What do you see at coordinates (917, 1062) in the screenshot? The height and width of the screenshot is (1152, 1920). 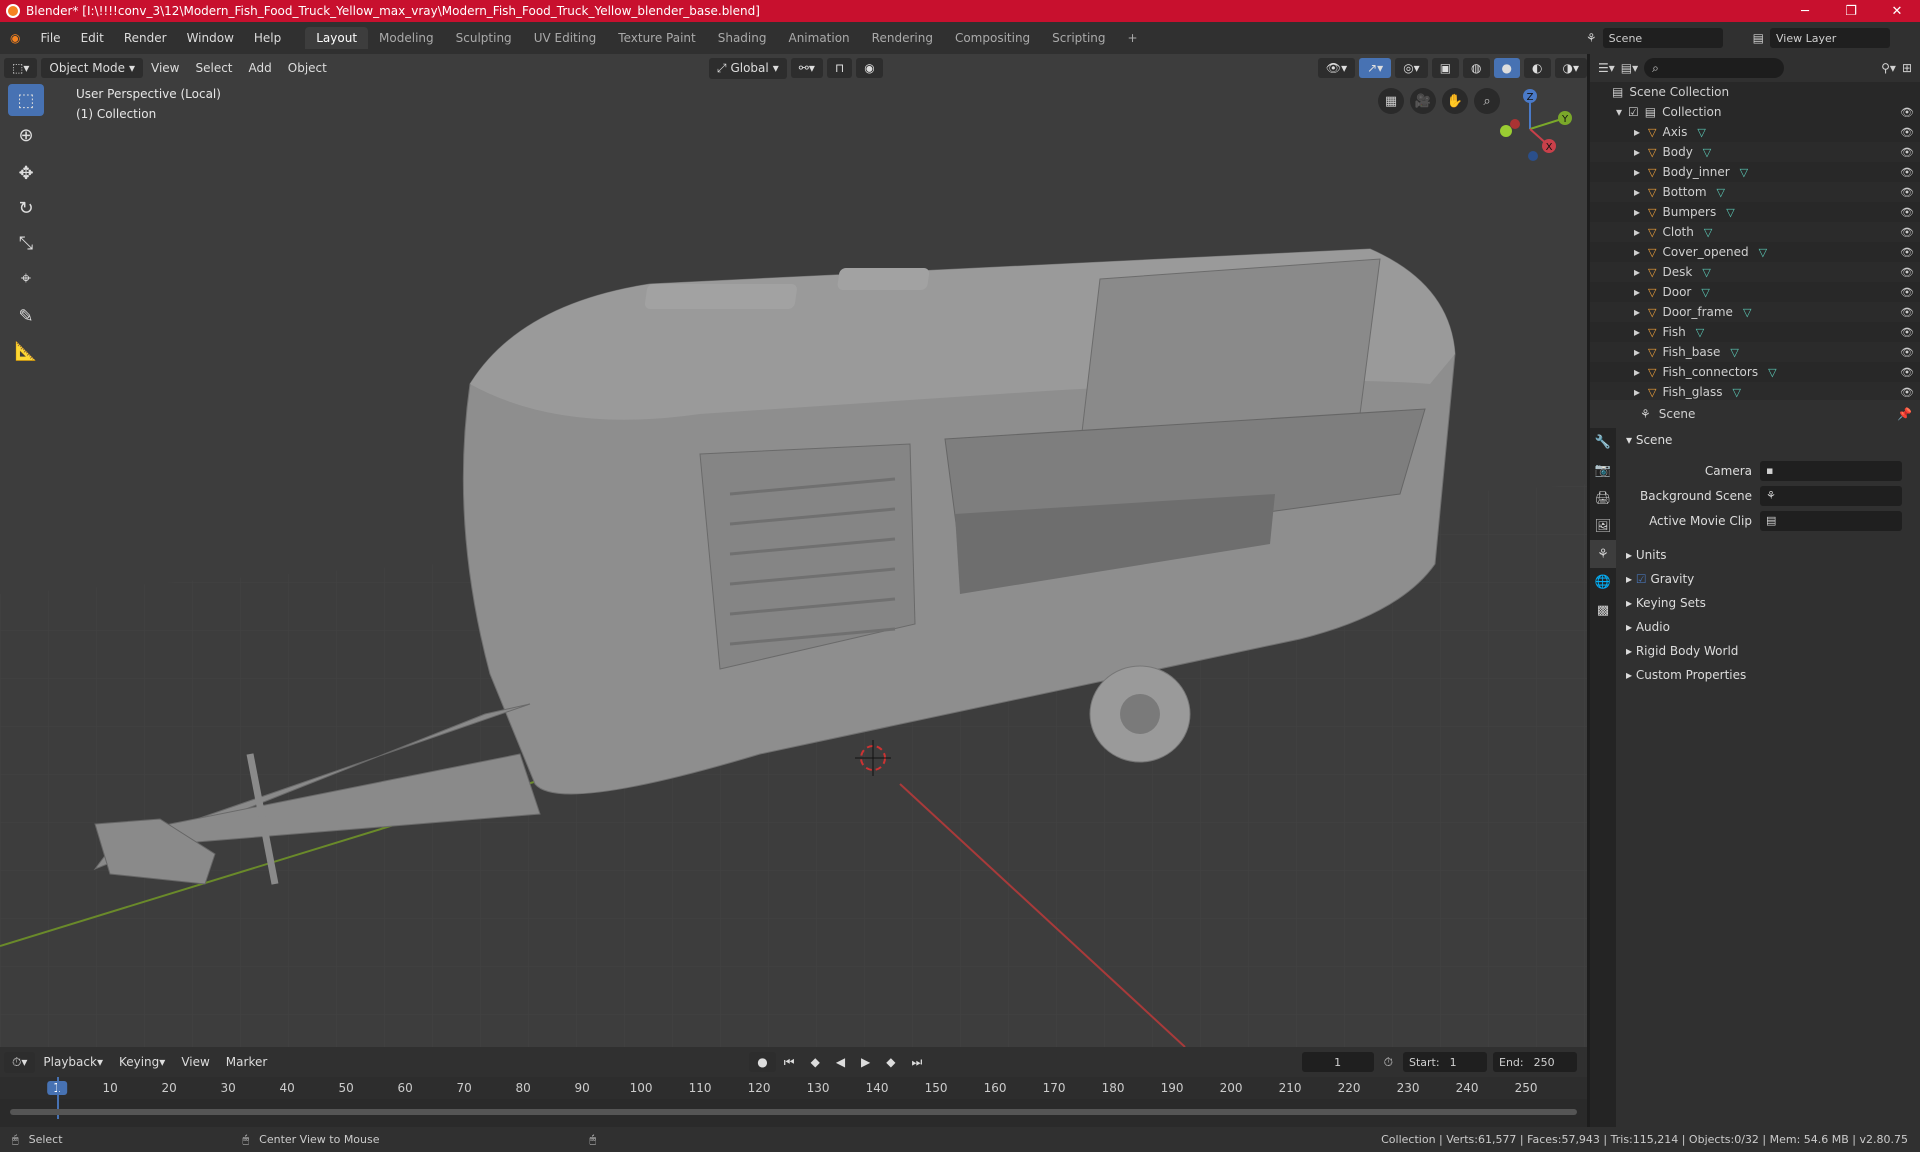 I see `jump-end-icon: ⏭` at bounding box center [917, 1062].